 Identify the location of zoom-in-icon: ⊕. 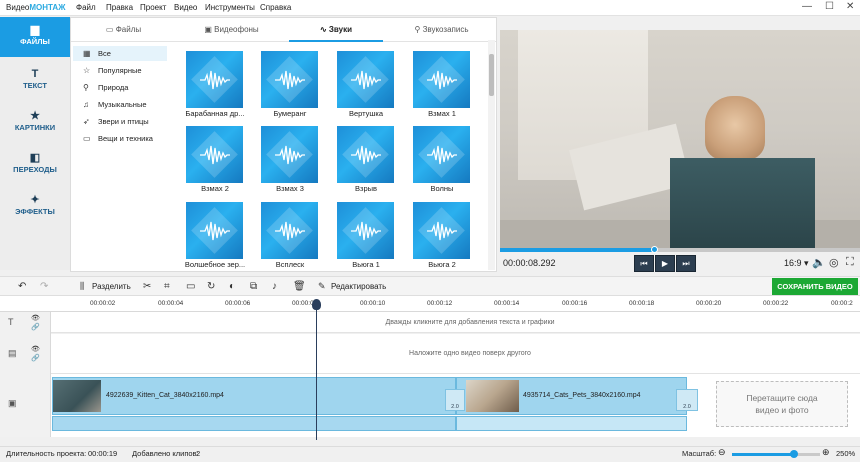
(826, 452).